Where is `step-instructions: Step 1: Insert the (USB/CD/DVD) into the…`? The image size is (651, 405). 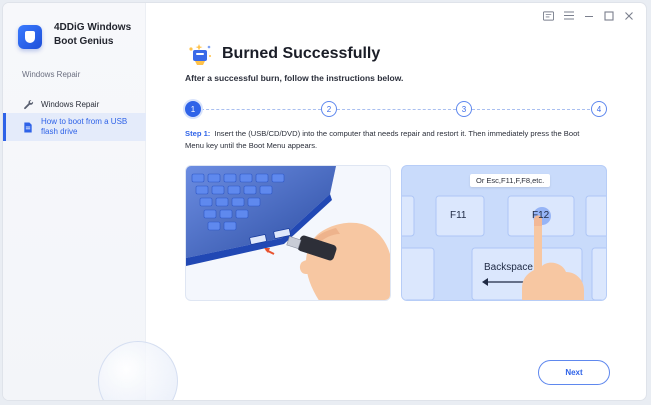
step-instructions: Step 1: Insert the (USB/CD/DVD) into the… is located at coordinates (390, 140).